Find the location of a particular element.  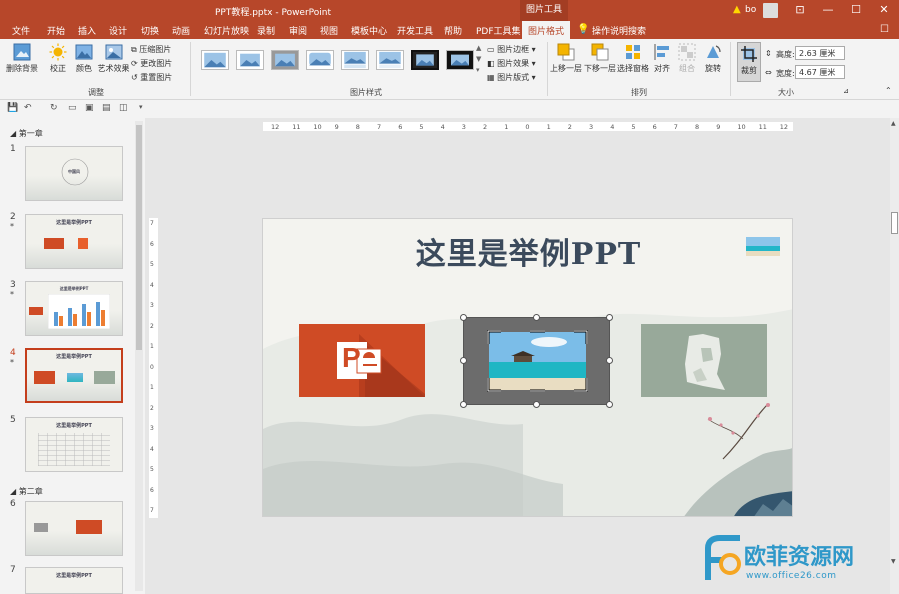

color-button: 颜色 is located at coordinates (84, 58).